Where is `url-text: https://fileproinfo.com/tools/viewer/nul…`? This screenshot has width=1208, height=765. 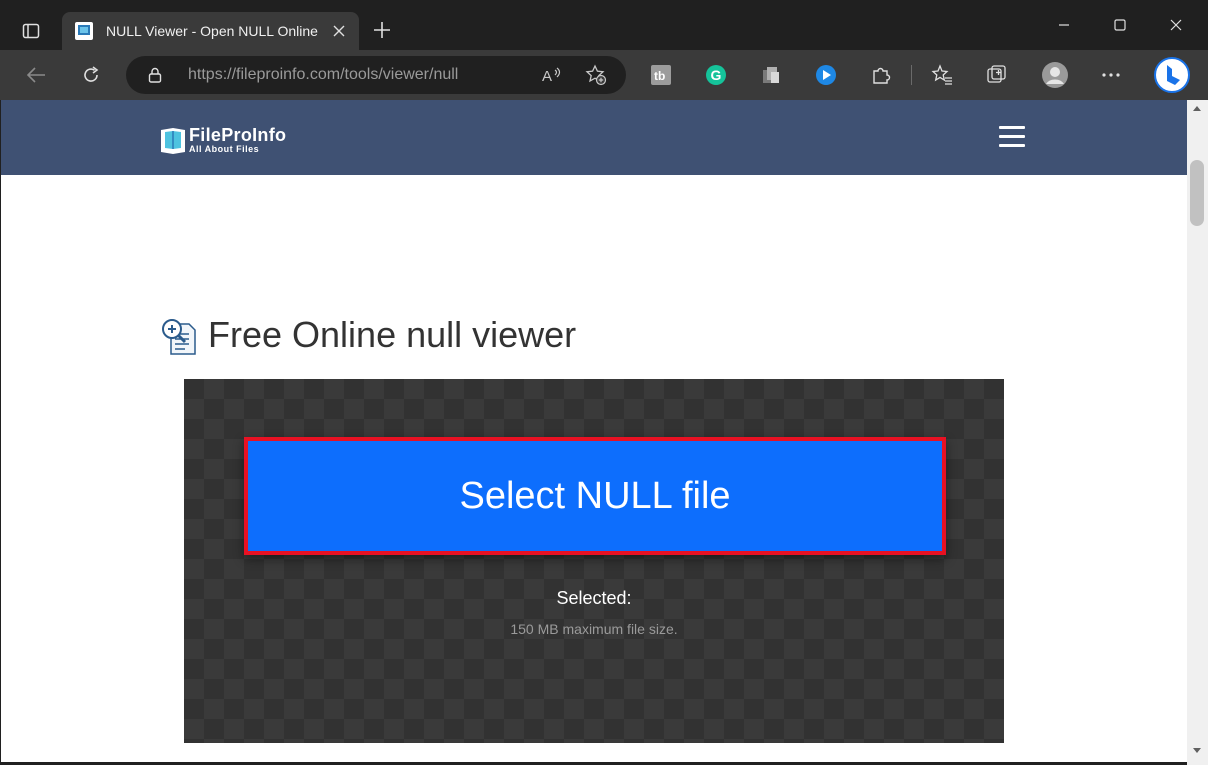 url-text: https://fileproinfo.com/tools/viewer/nul… is located at coordinates (323, 75).